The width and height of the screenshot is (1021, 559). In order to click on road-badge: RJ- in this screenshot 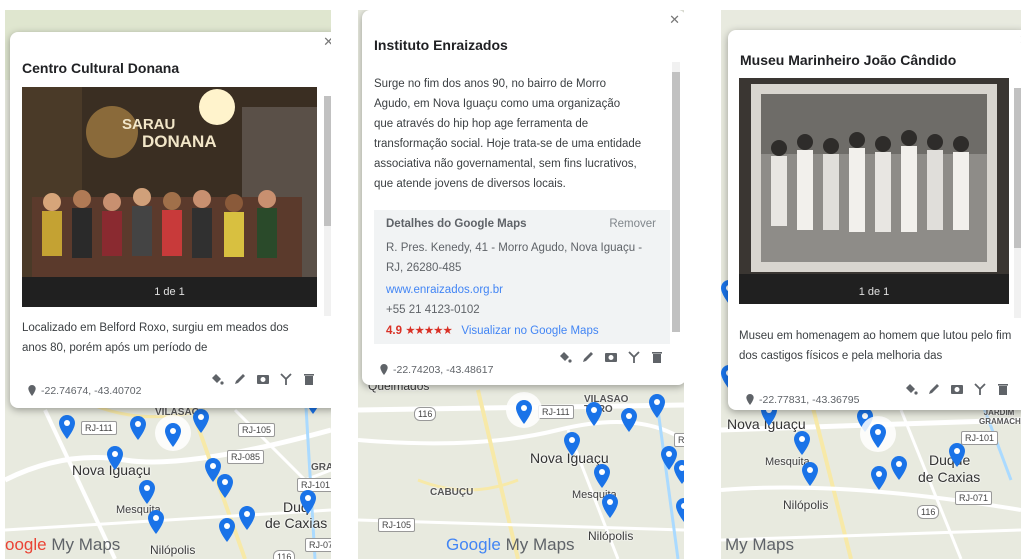, I will do `click(679, 440)`.